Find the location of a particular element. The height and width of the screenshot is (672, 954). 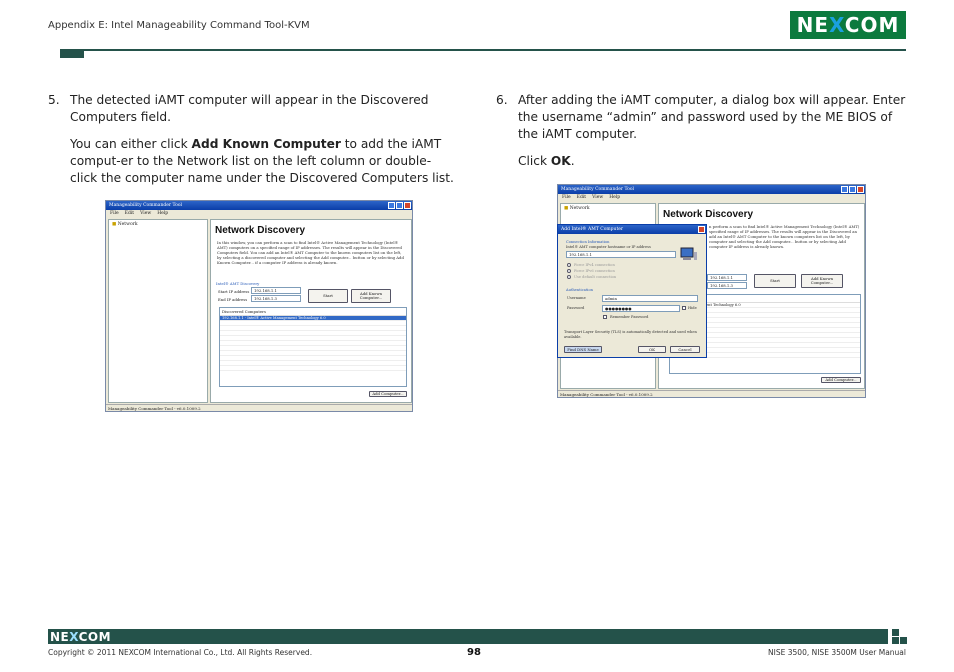

nexcom-logo: NEXCOM is located at coordinates (848, 25).